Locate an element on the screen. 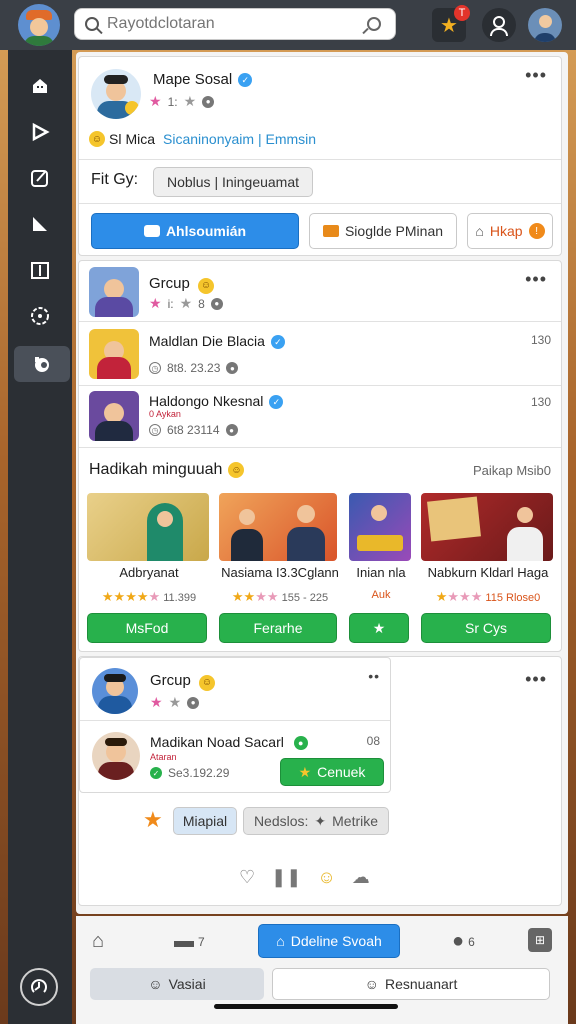 The width and height of the screenshot is (576, 1024). member-action-button: ★ Cenuek is located at coordinates (332, 772).